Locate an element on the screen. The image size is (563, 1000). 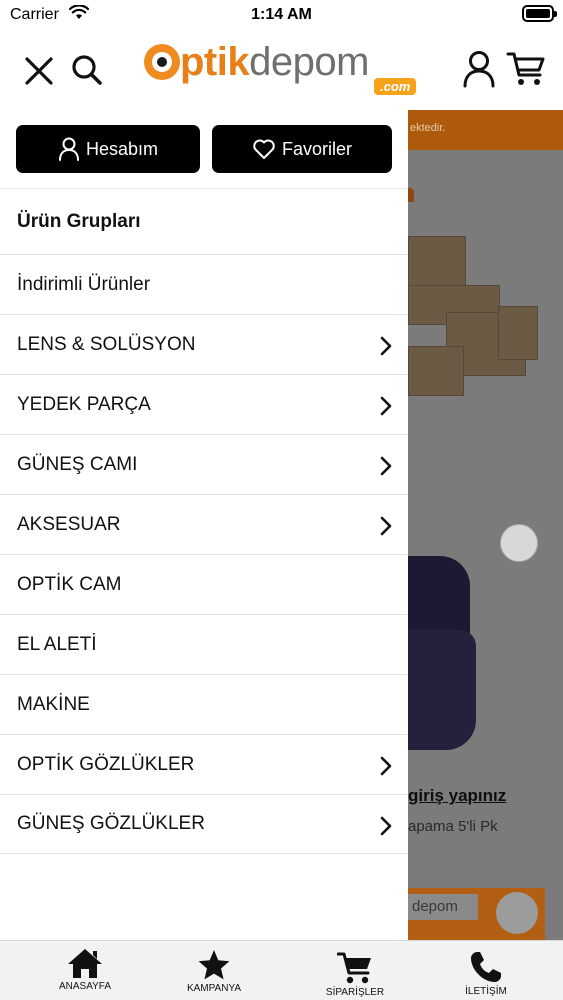
home-icon is located at coordinates (85, 963).